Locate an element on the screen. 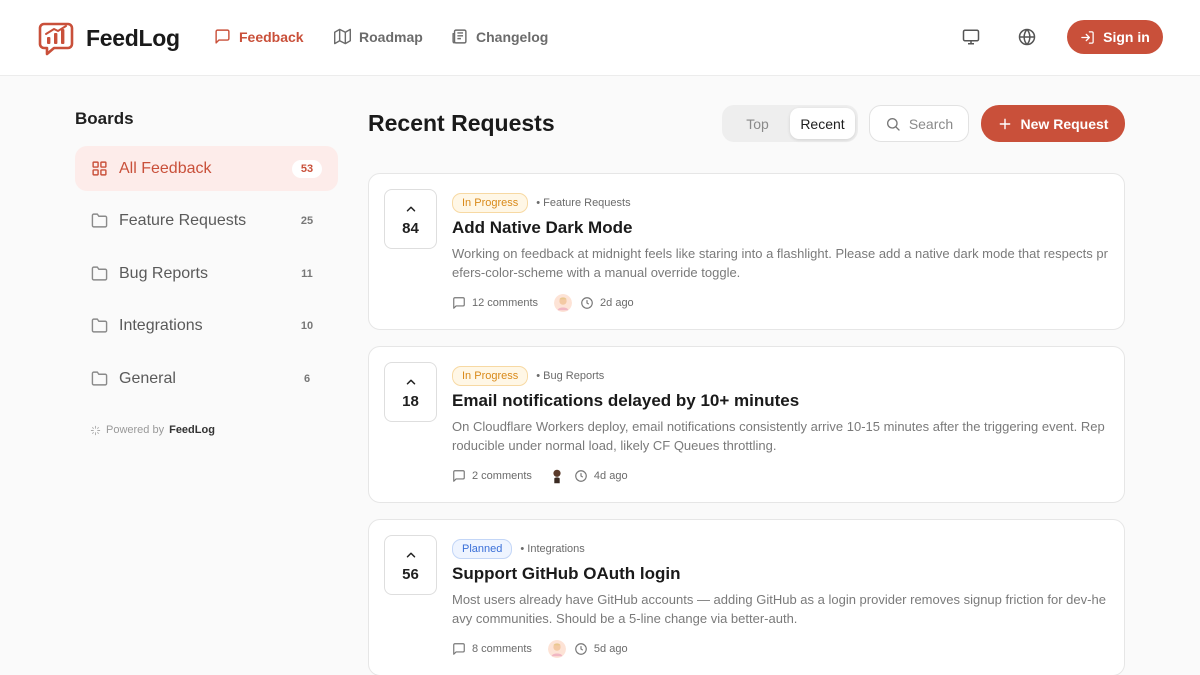 The height and width of the screenshot is (675, 1200). board-integrations: Integrations 10 is located at coordinates (206, 325).